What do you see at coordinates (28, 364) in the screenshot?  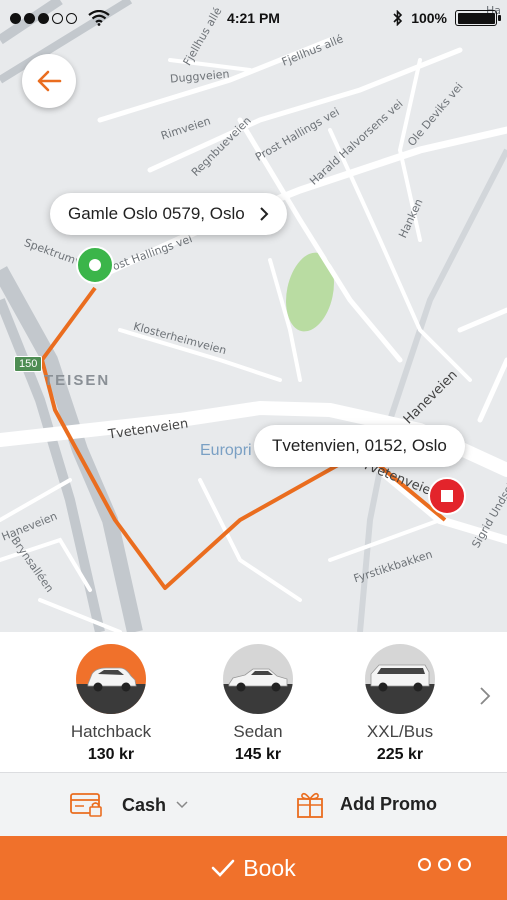 I see `road-shield: 150` at bounding box center [28, 364].